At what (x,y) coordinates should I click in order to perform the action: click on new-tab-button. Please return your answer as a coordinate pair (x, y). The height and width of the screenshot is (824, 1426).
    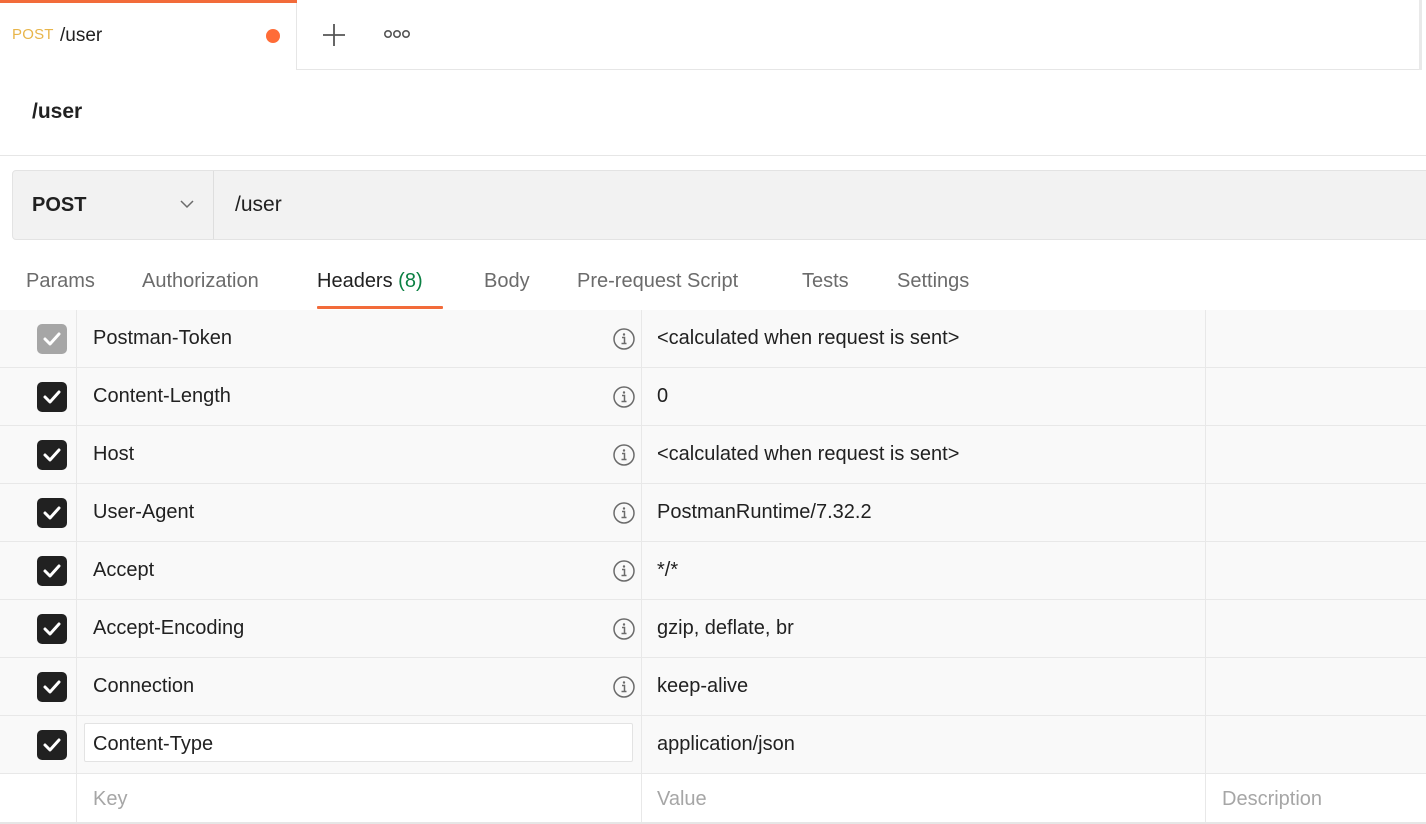
    Looking at the image, I should click on (334, 35).